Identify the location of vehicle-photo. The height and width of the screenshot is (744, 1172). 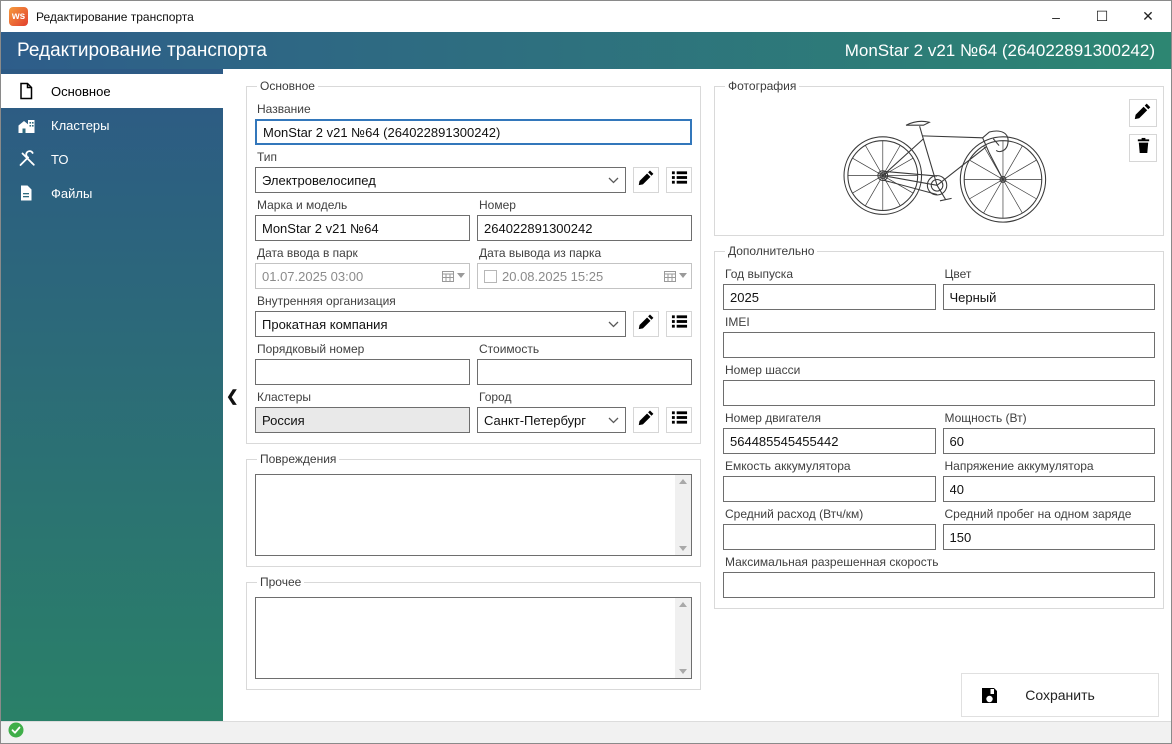
(939, 163).